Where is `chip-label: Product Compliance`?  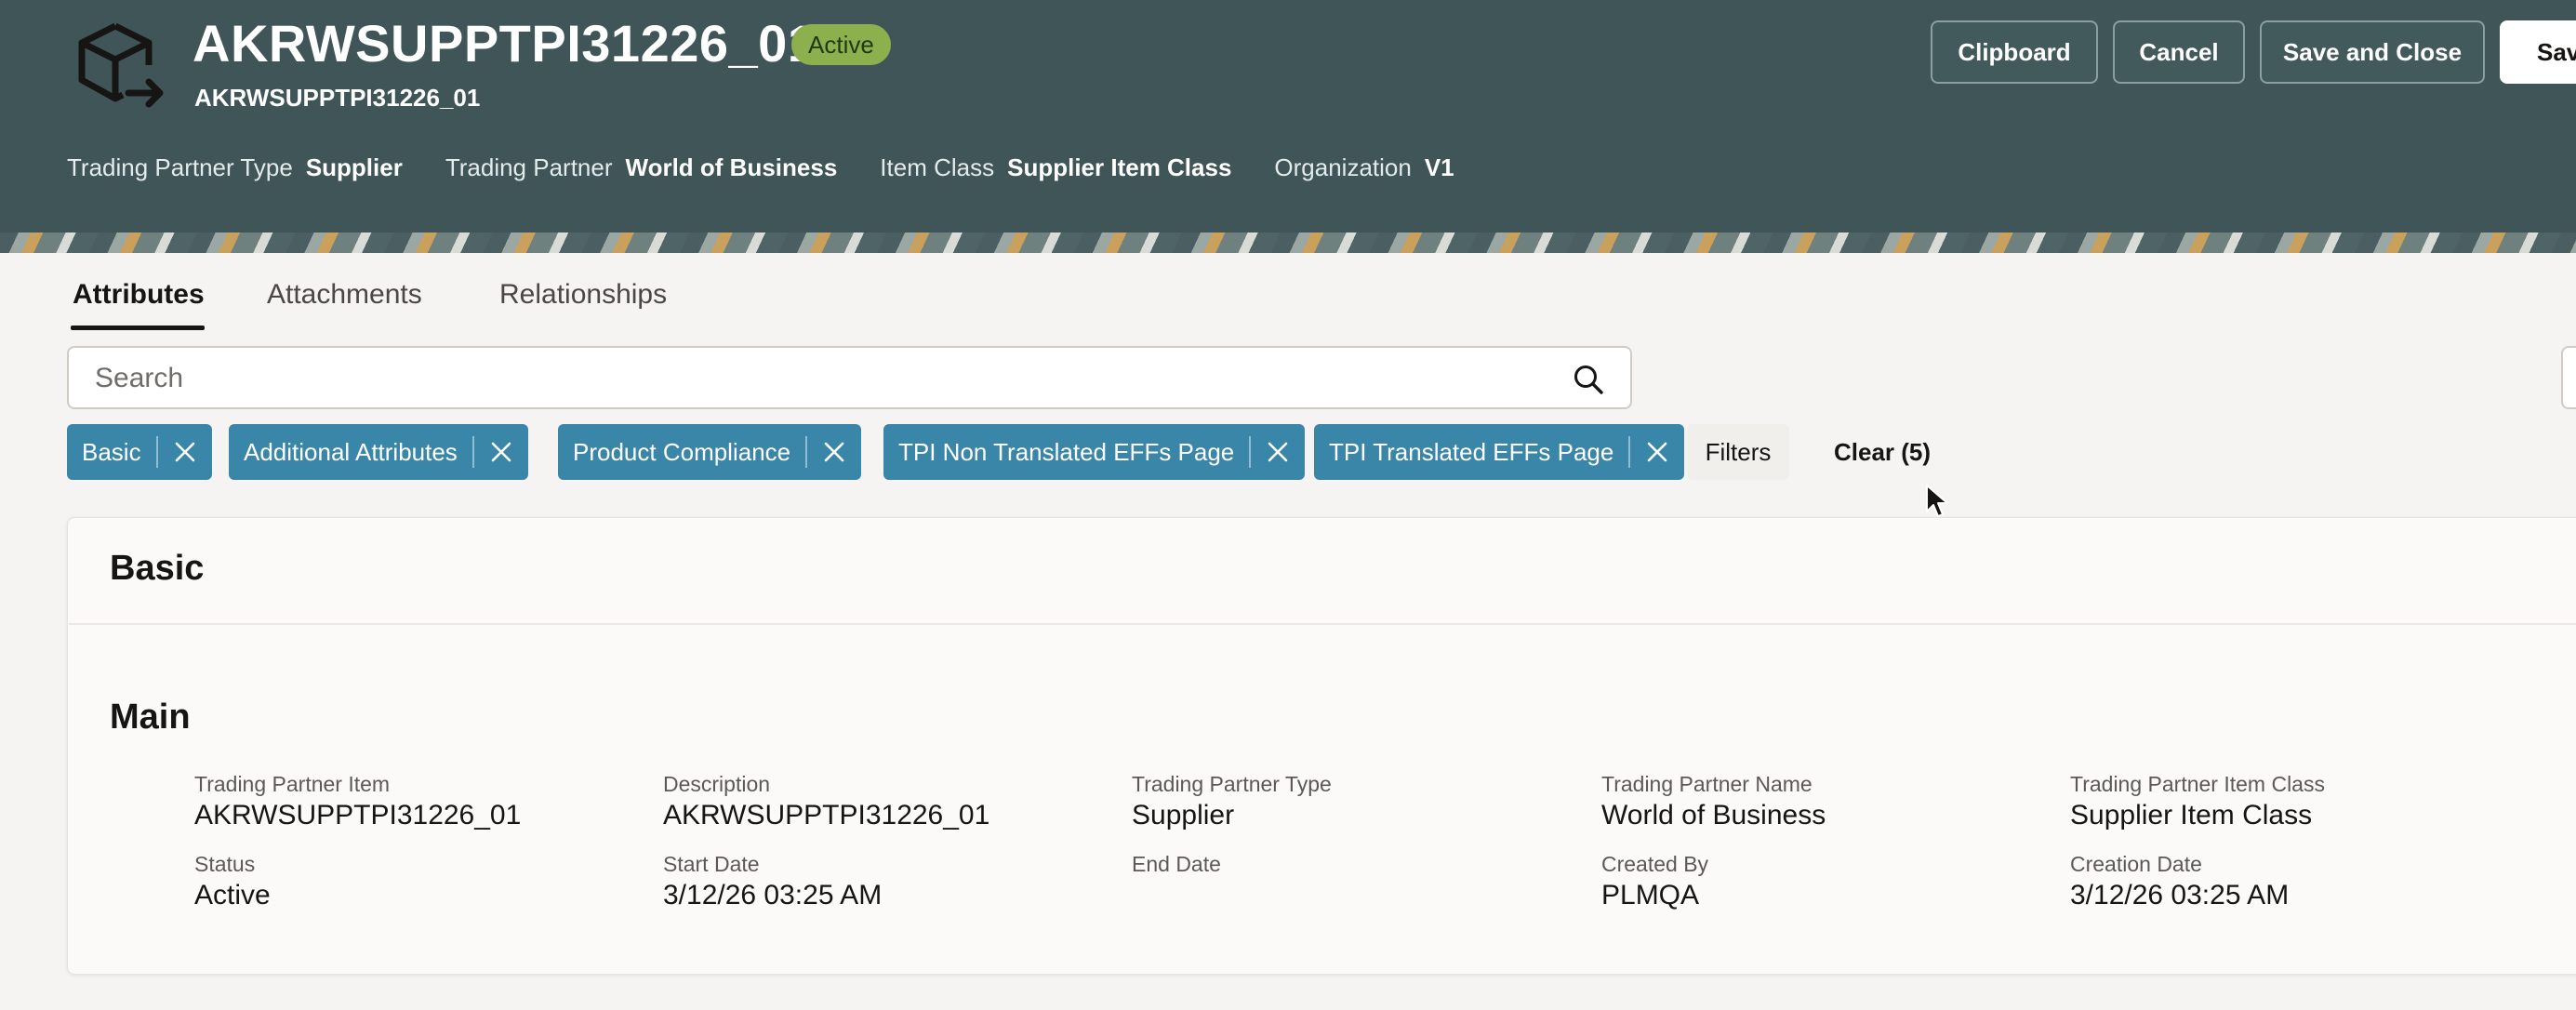 chip-label: Product Compliance is located at coordinates (682, 451).